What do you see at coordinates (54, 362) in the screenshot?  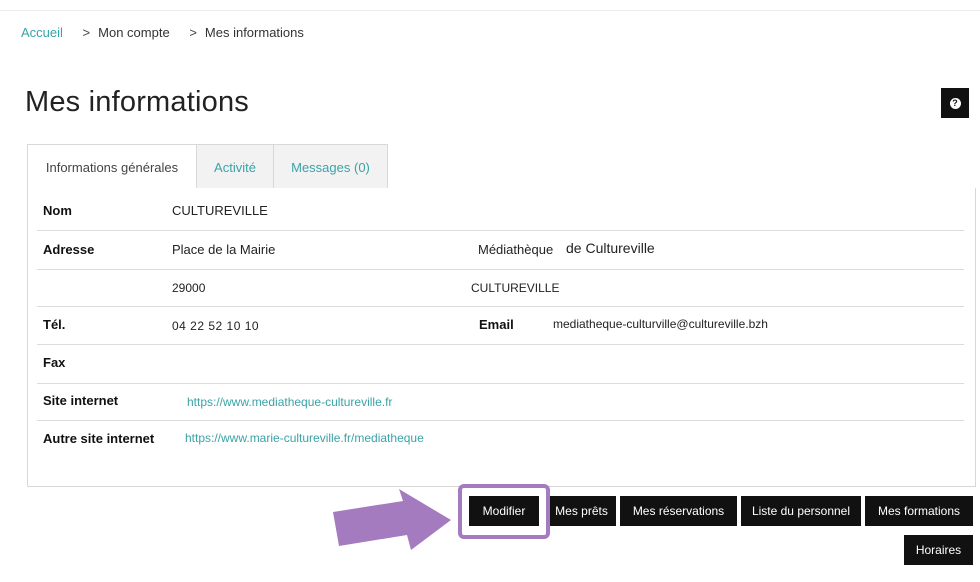 I see `fax-label: Fax` at bounding box center [54, 362].